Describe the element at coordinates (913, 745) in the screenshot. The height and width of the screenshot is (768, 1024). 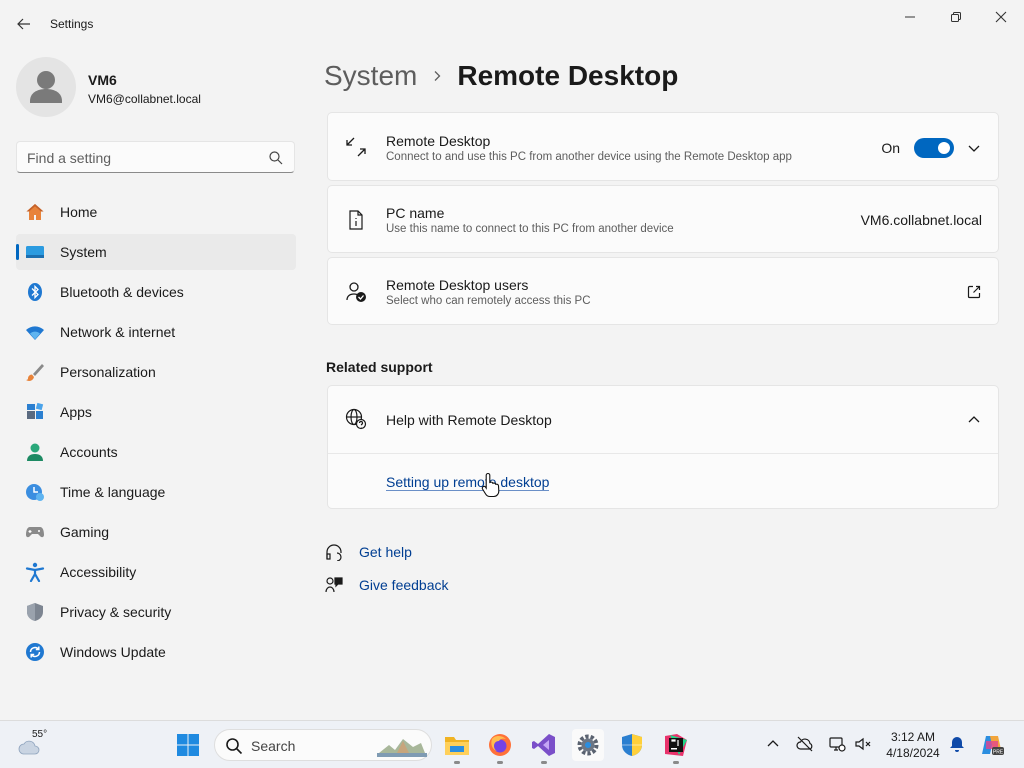
I see `taskbar-clock: 3:12 AM 4/18/2024` at that location.